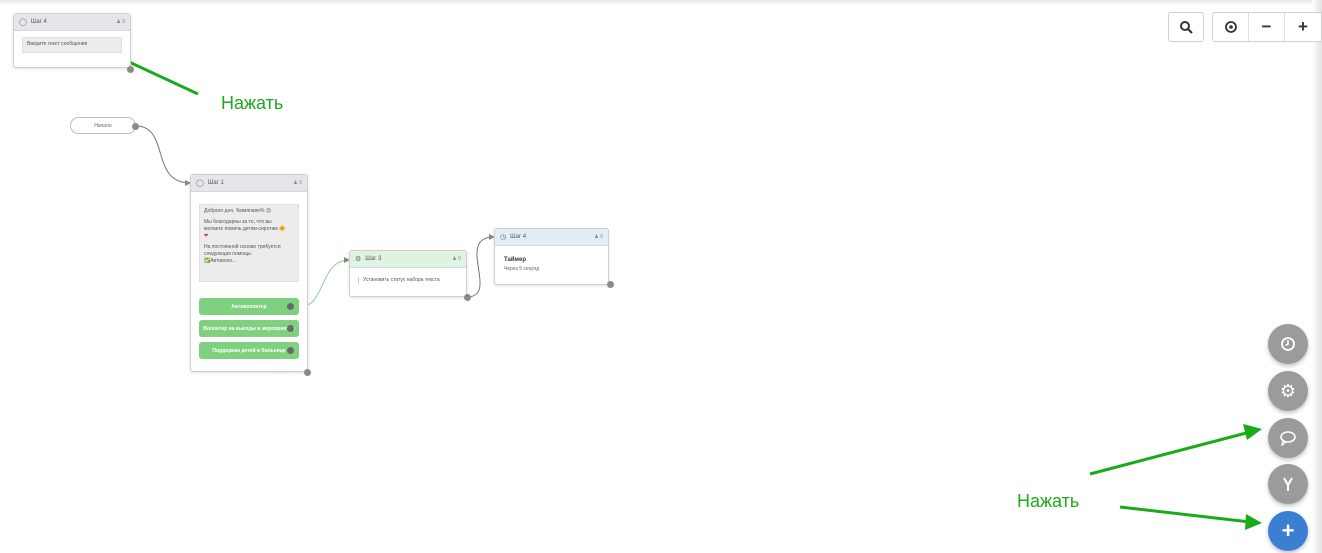 This screenshot has width=1322, height=553. What do you see at coordinates (206, 236) in the screenshot?
I see `message-line: ❤` at bounding box center [206, 236].